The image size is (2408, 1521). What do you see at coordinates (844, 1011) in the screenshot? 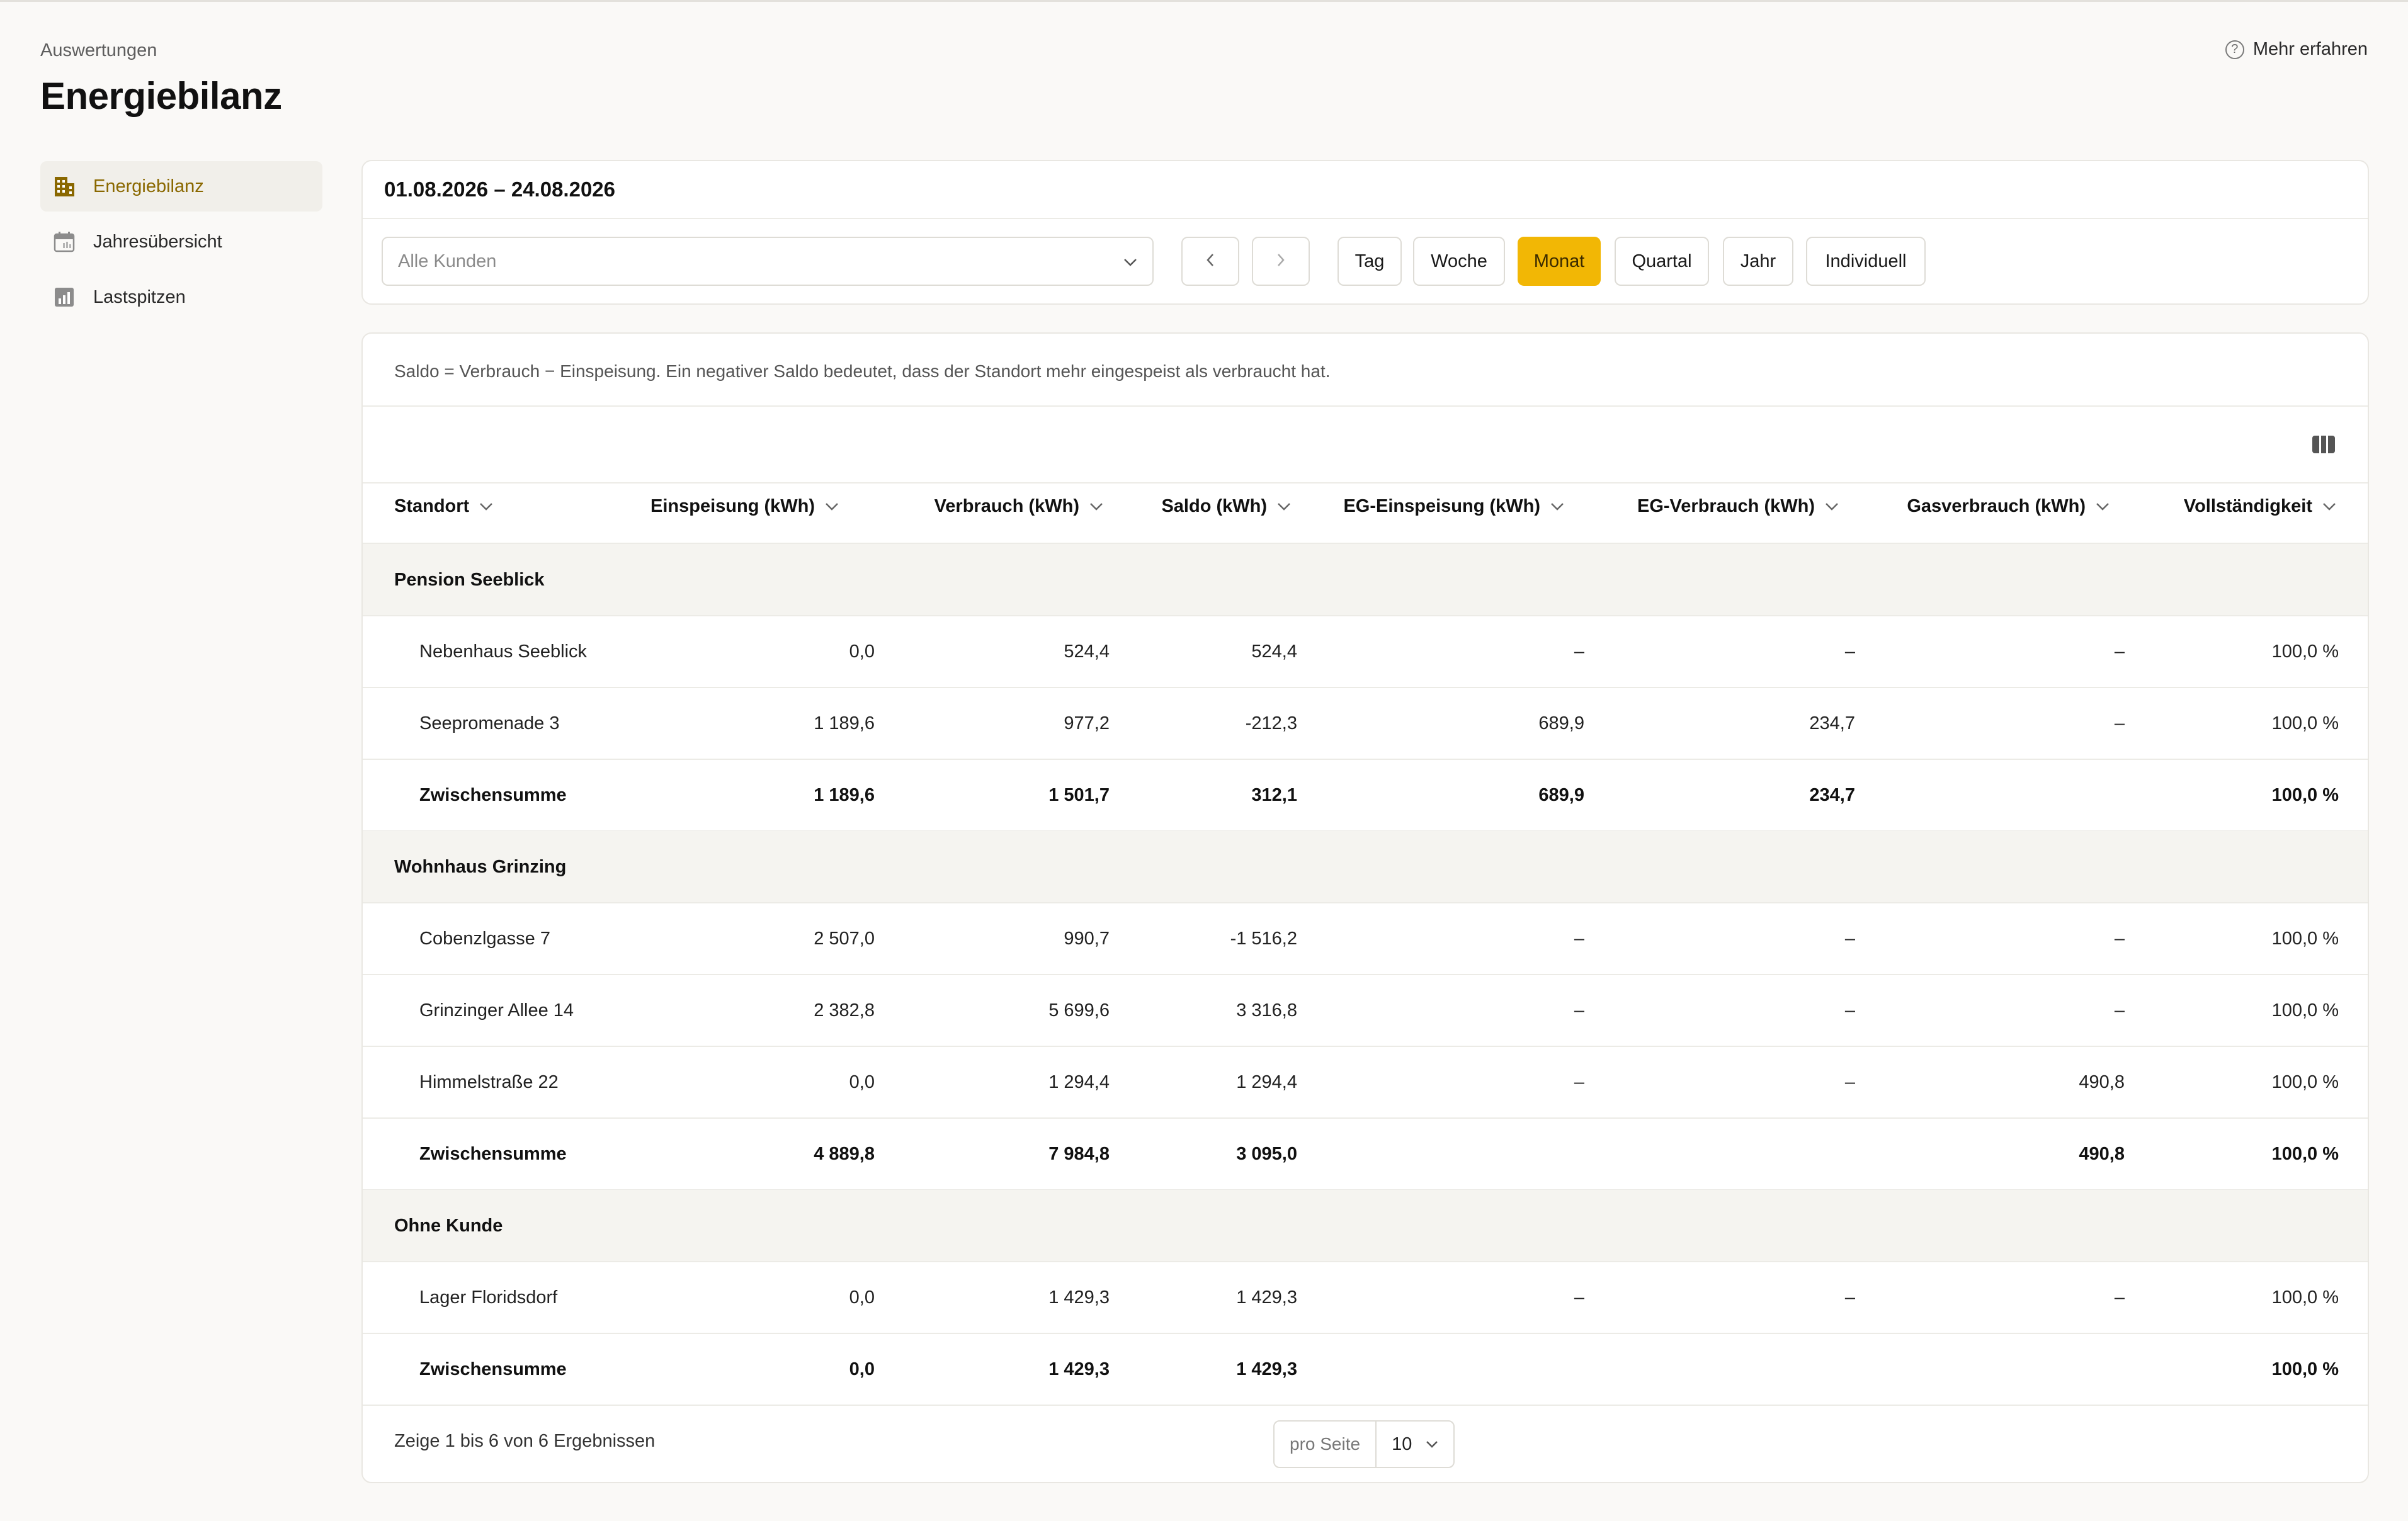
I see `cell-einspeisung: 2 382,8` at bounding box center [844, 1011].